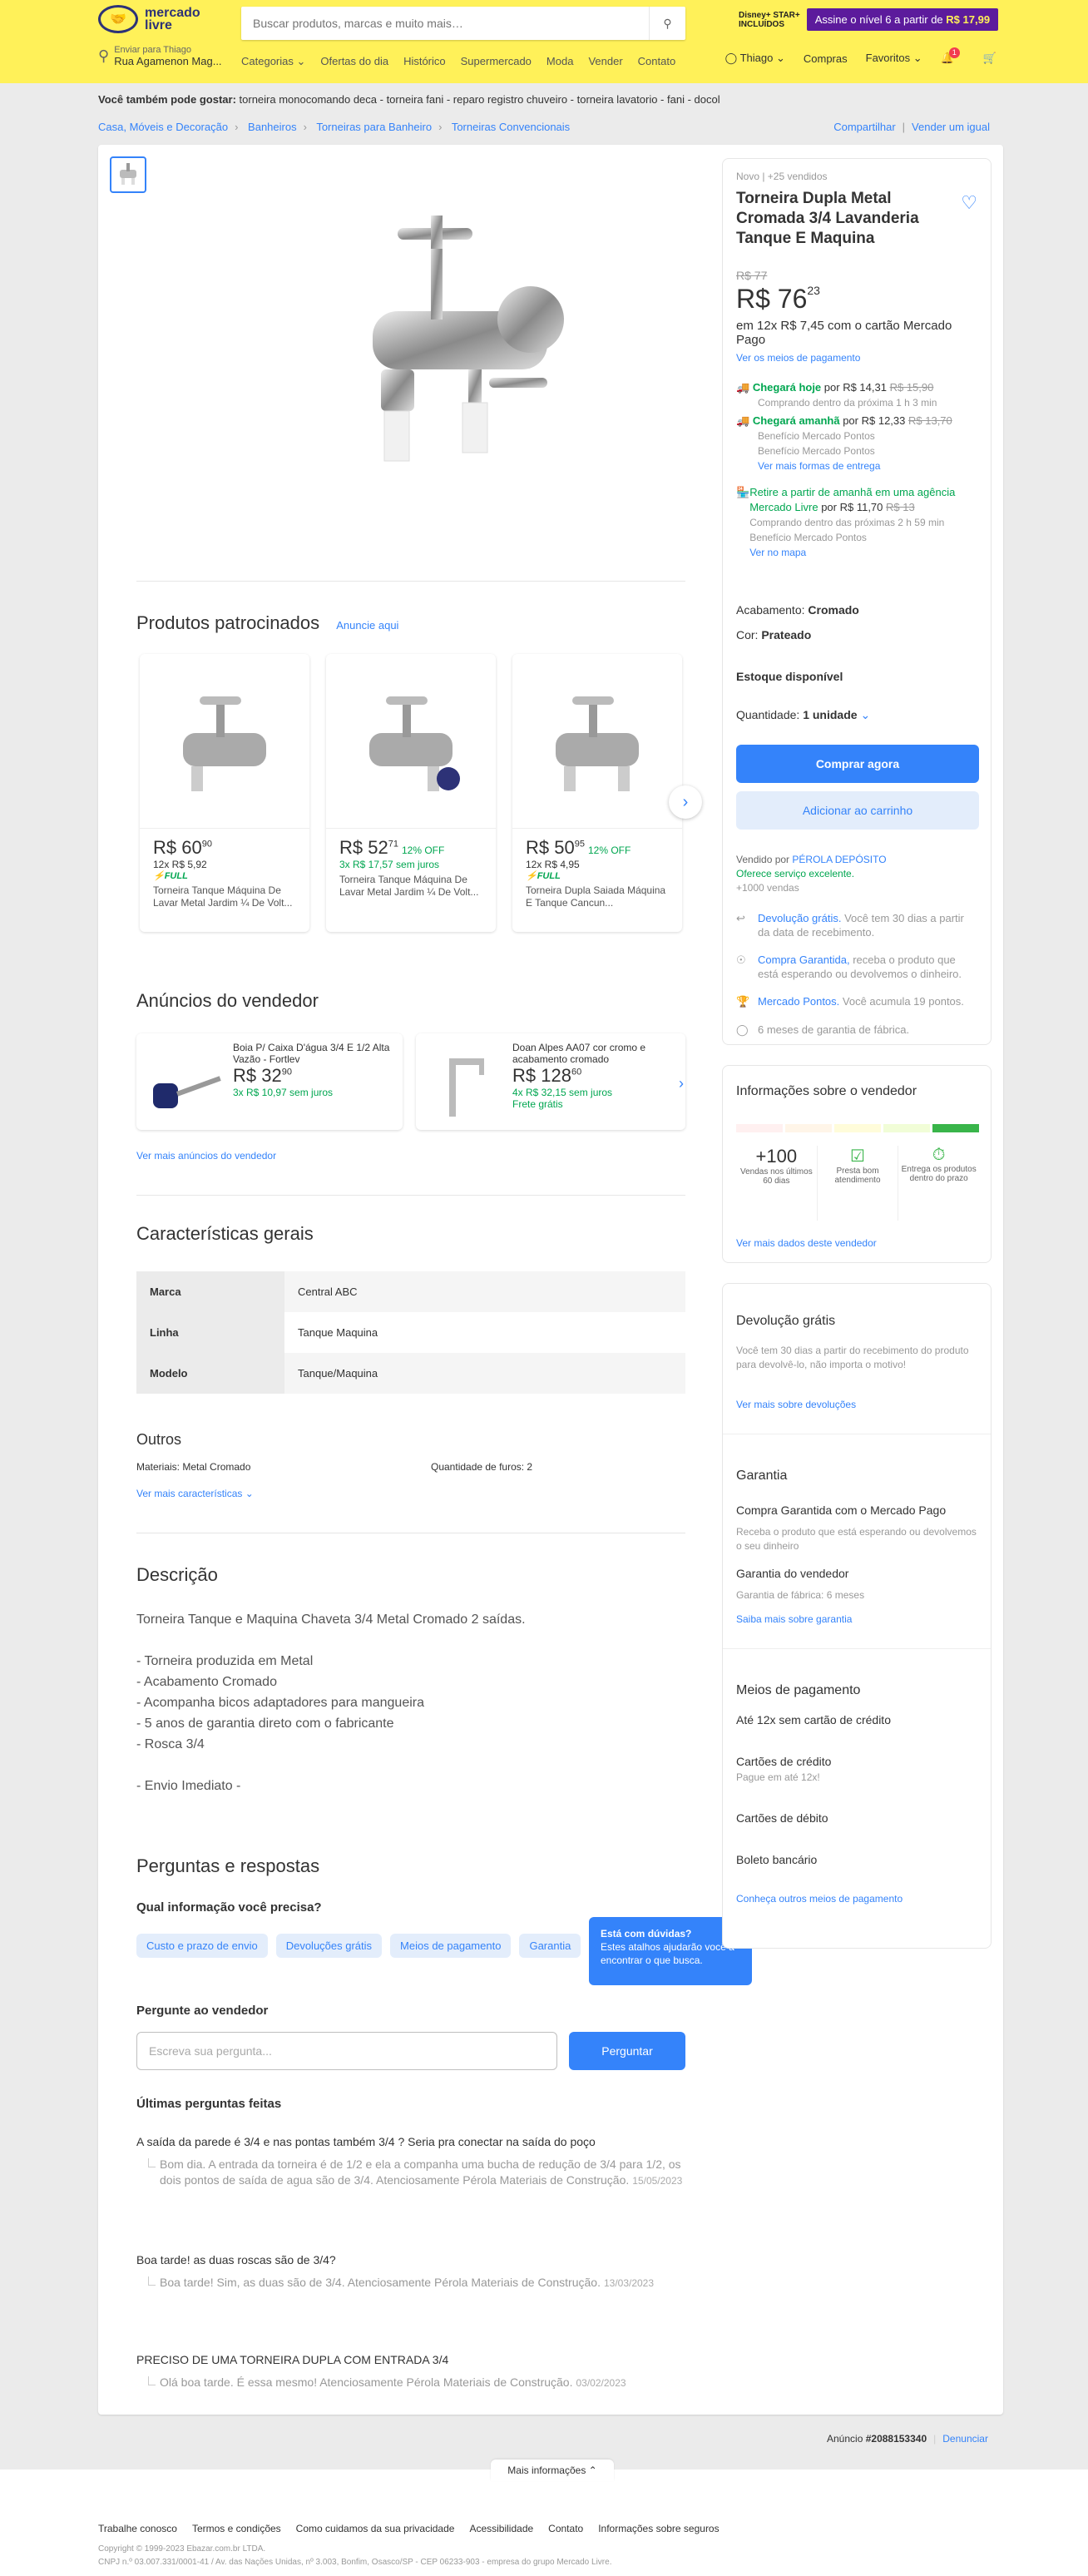  I want to click on more-specs-link: Ver mais características ⌄, so click(195, 1494).